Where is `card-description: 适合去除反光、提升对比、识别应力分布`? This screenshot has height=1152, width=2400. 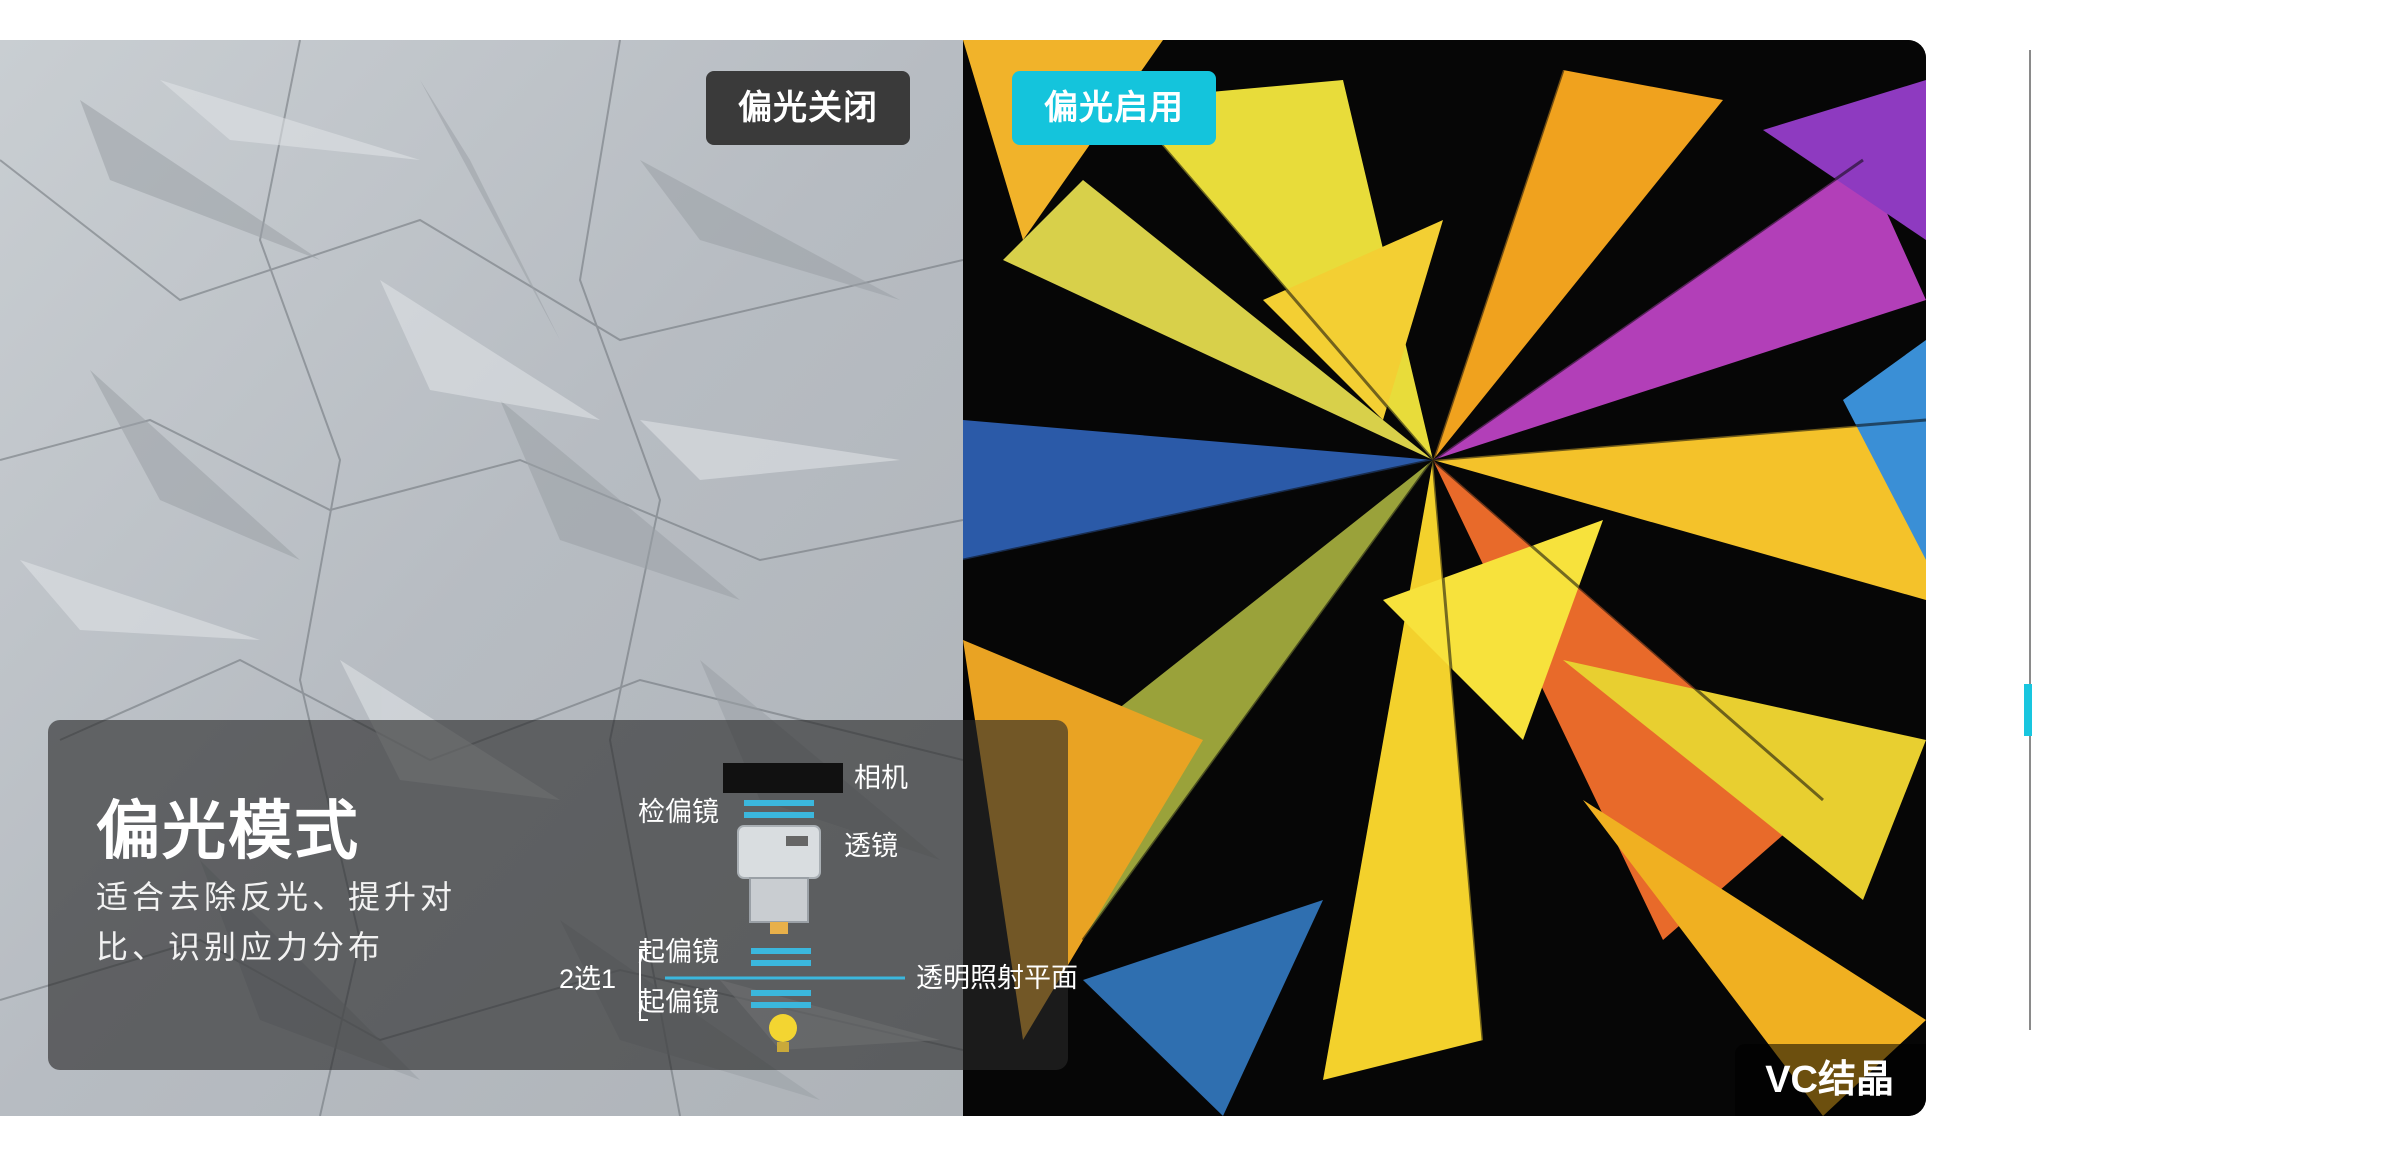 card-description: 适合去除反光、提升对比、识别应力分布 is located at coordinates (276, 922).